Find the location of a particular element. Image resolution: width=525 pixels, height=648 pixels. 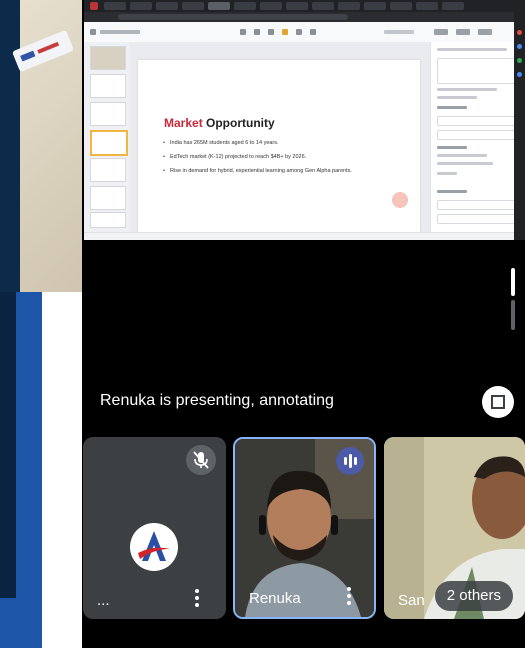

presenting-label: Renuka is presenting, annotating is located at coordinates (217, 400).